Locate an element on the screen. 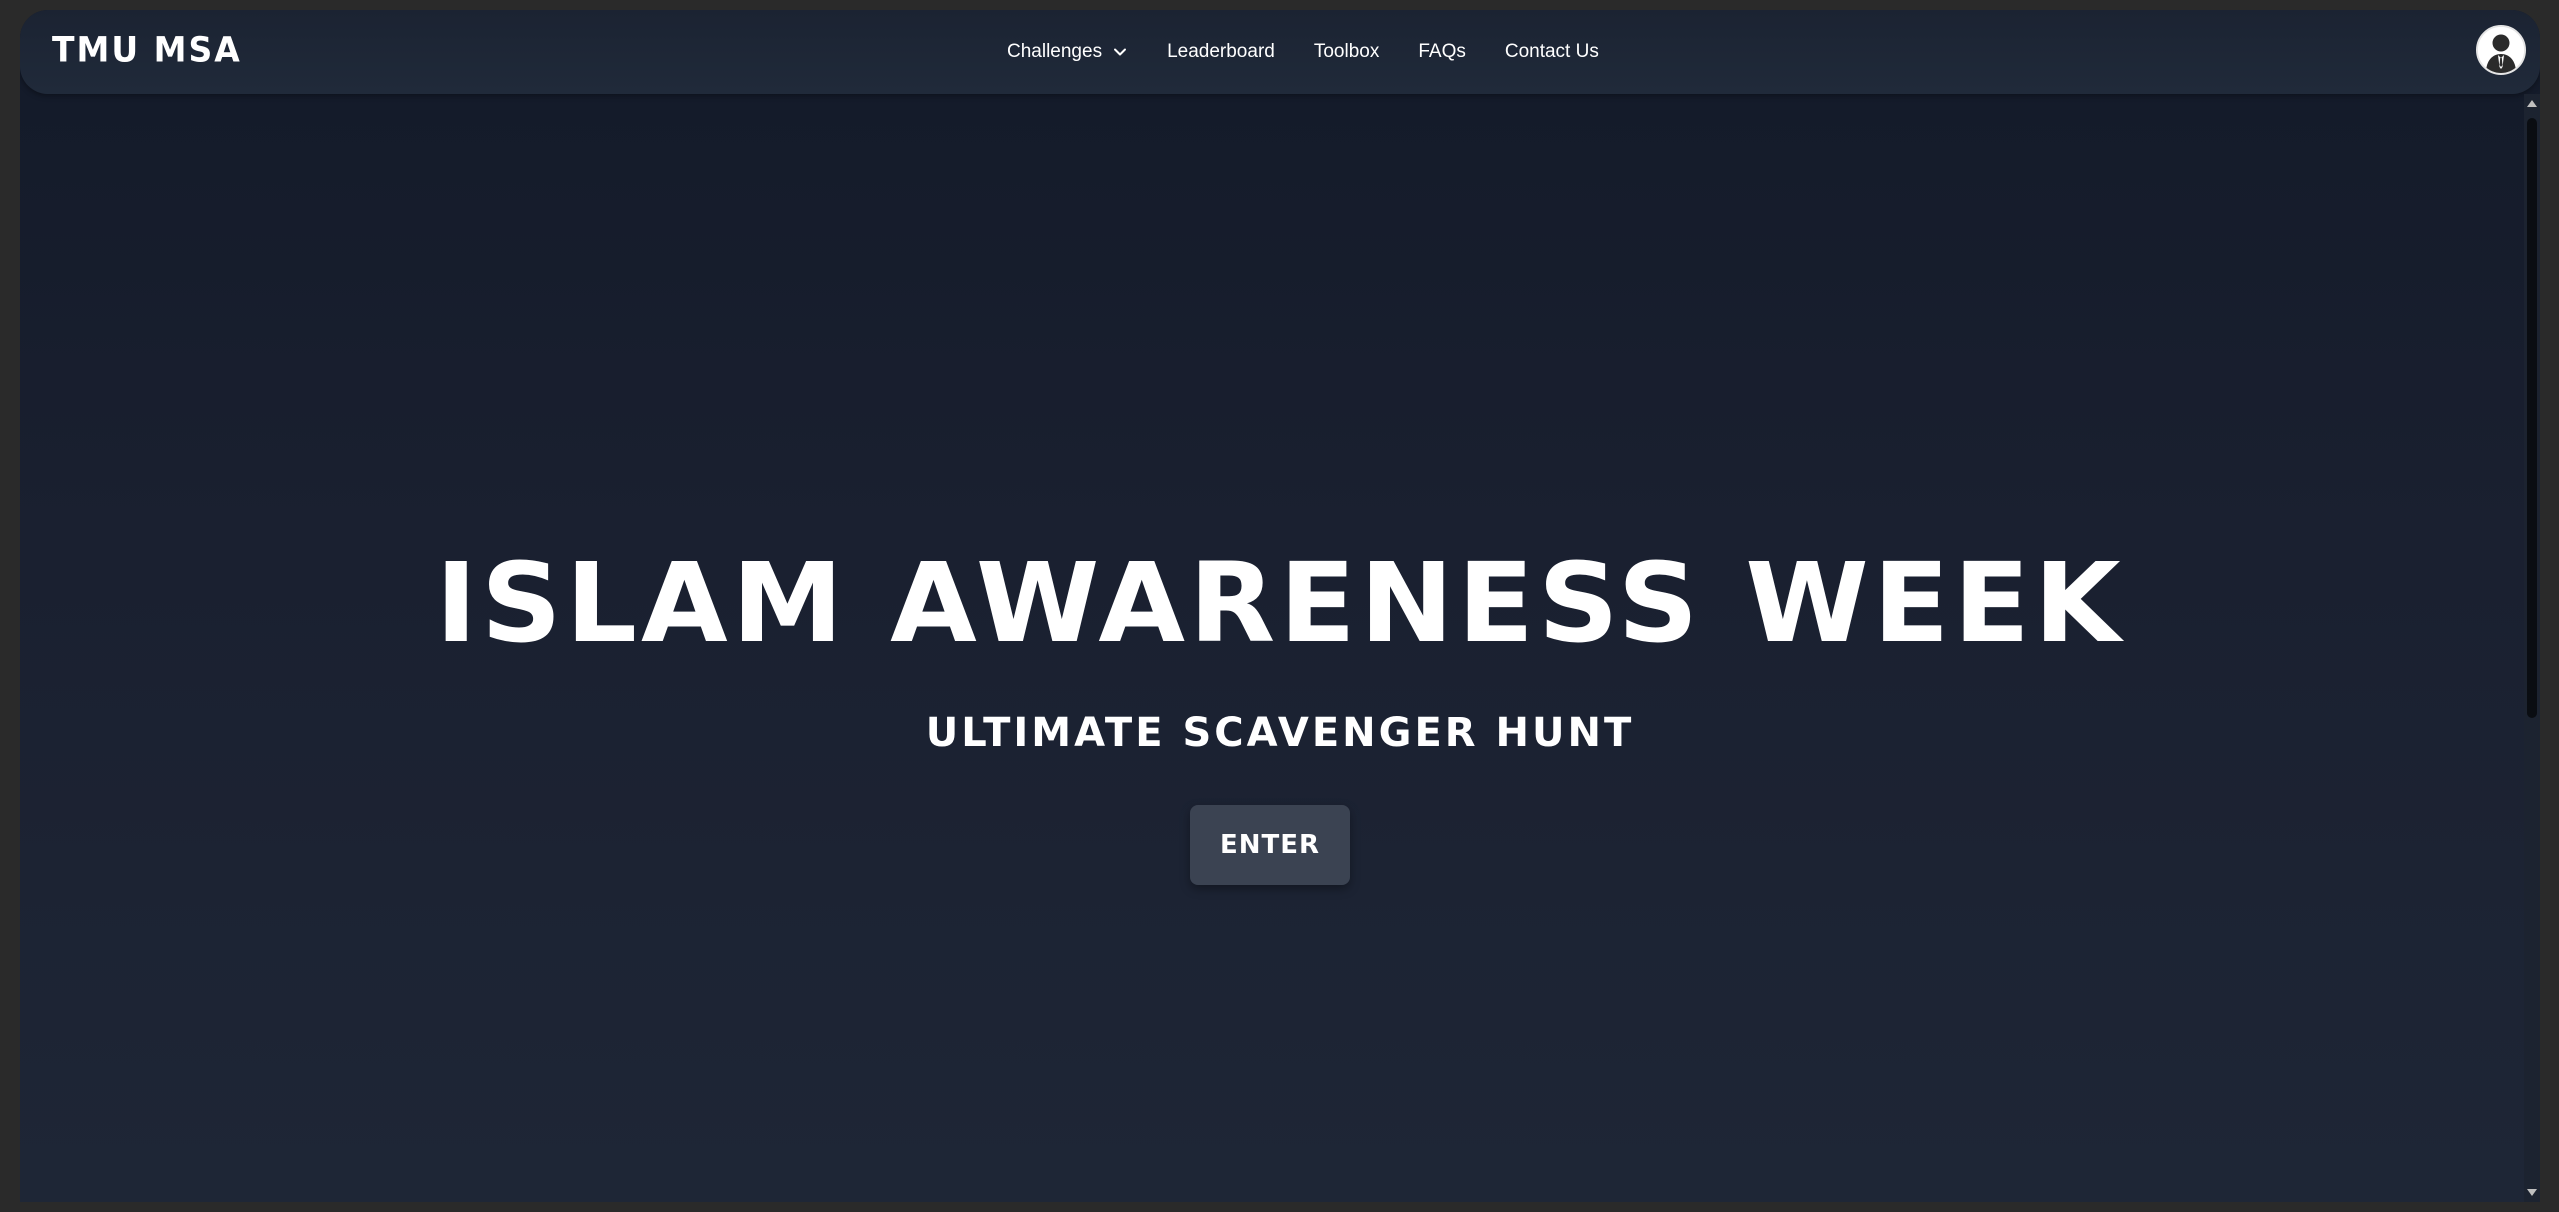 The height and width of the screenshot is (1212, 2559). brand-logo: TMU MSA is located at coordinates (147, 49).